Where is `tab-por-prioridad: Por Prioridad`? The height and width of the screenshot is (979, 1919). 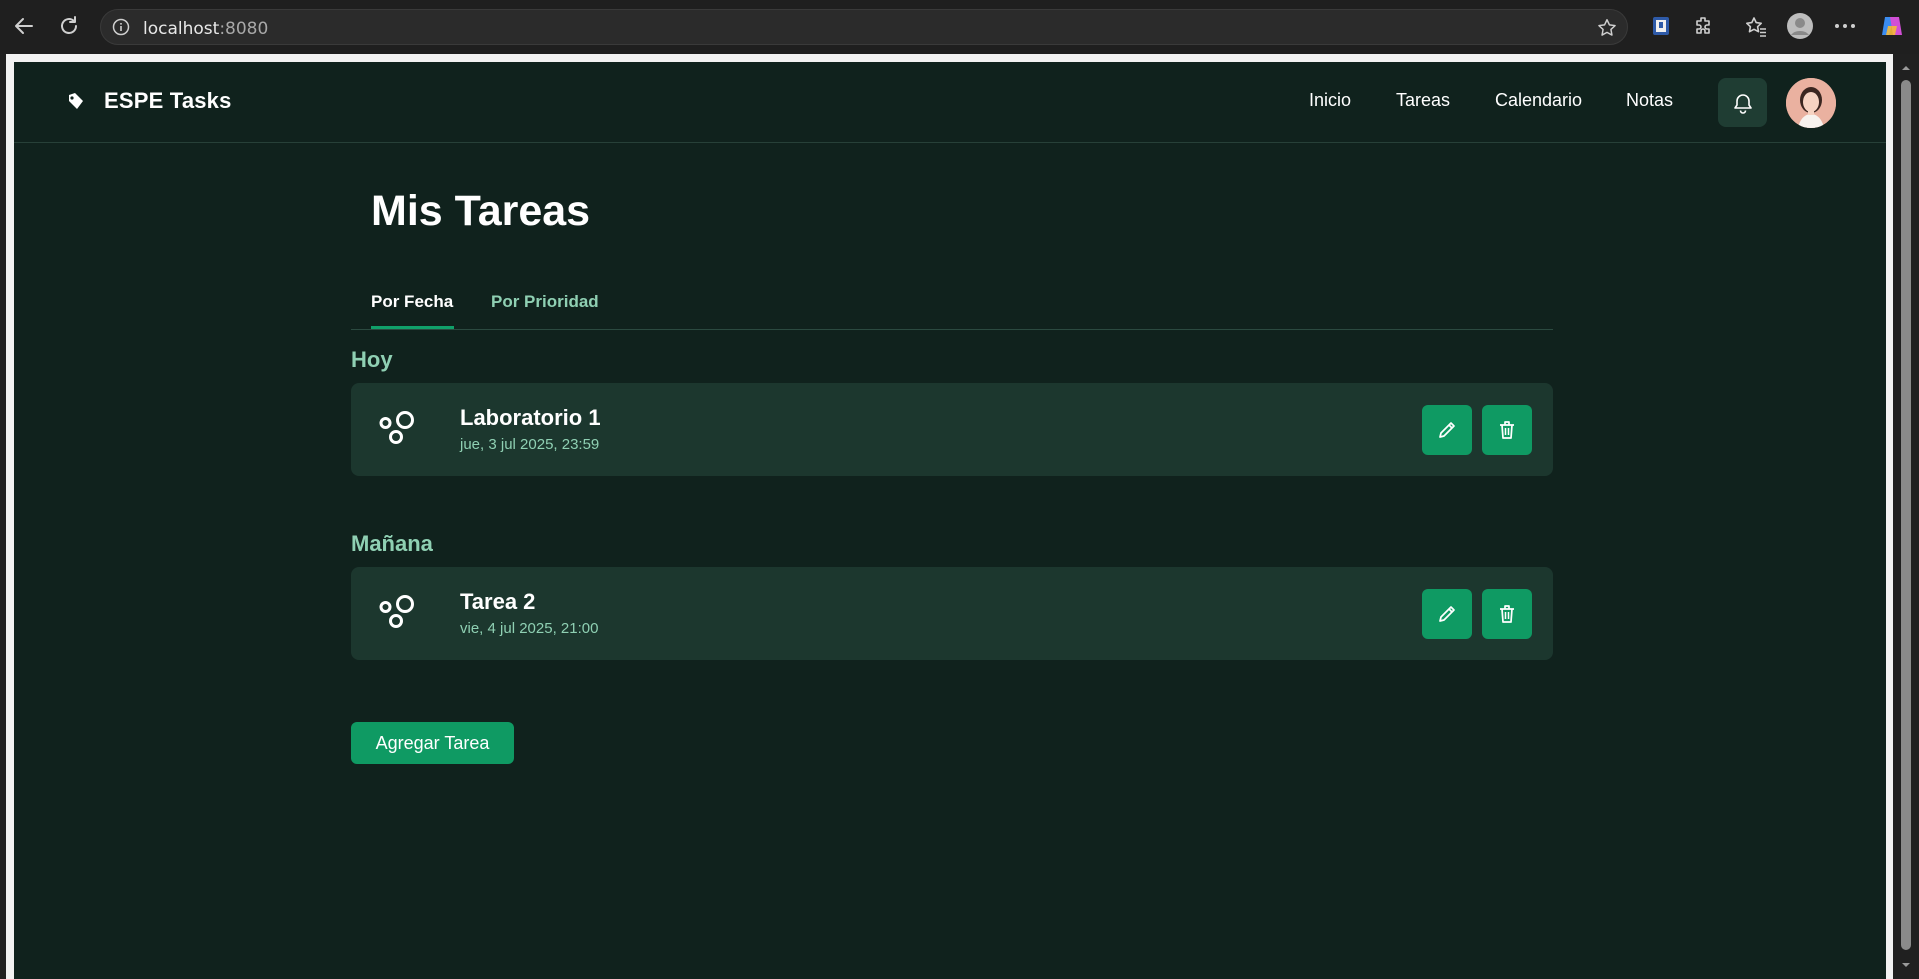 tab-por-prioridad: Por Prioridad is located at coordinates (545, 302).